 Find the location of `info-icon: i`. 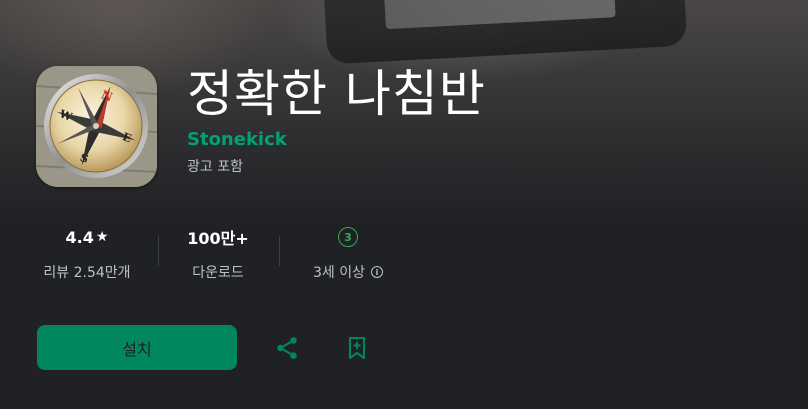

info-icon: i is located at coordinates (377, 272).